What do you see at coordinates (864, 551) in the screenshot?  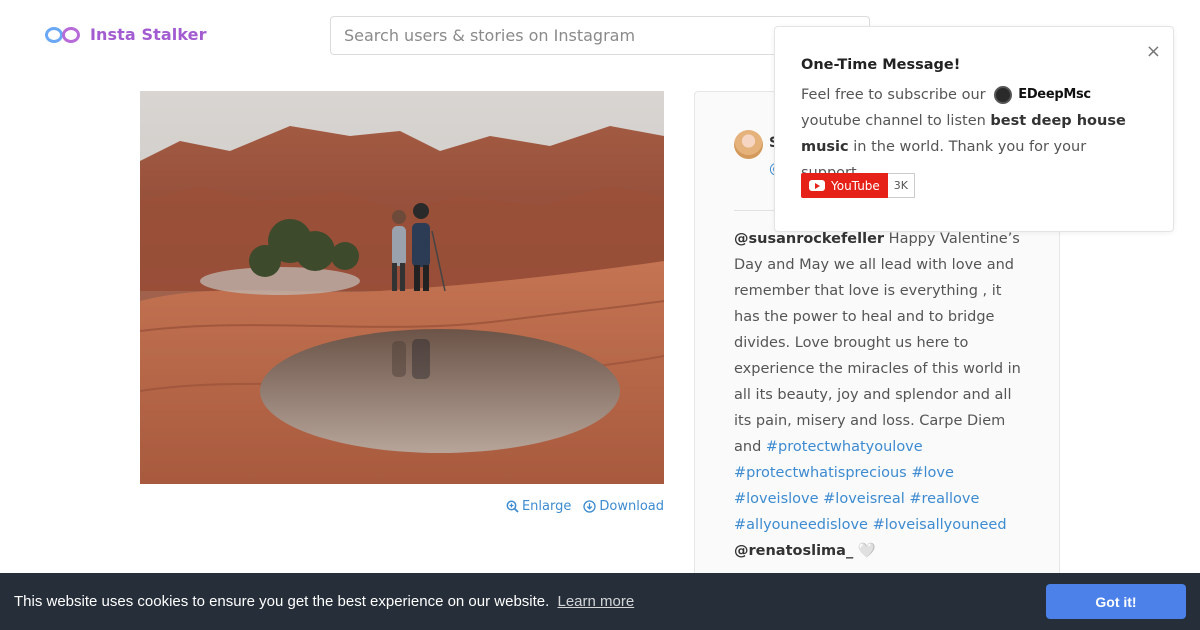 I see `comment-text: 🤍` at bounding box center [864, 551].